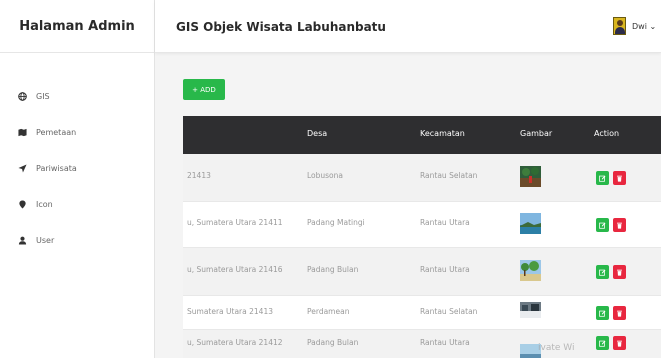 The image size is (661, 358). I want to click on user-icon, so click(22, 240).